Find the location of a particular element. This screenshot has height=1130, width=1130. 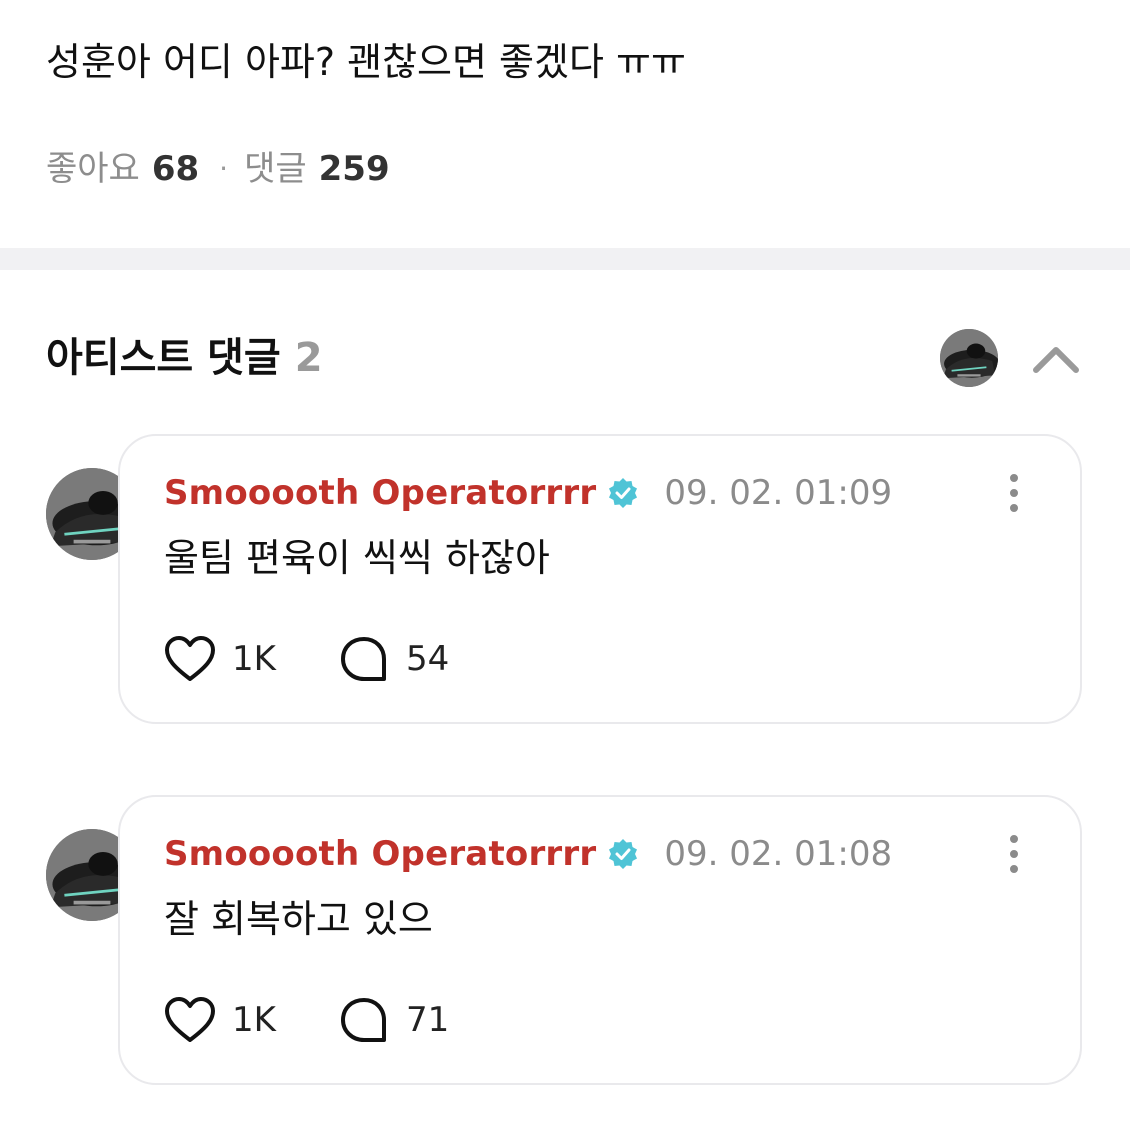

comment-header: Smooooth Operatorrrr 09. 02. 01:09 is located at coordinates (528, 493).